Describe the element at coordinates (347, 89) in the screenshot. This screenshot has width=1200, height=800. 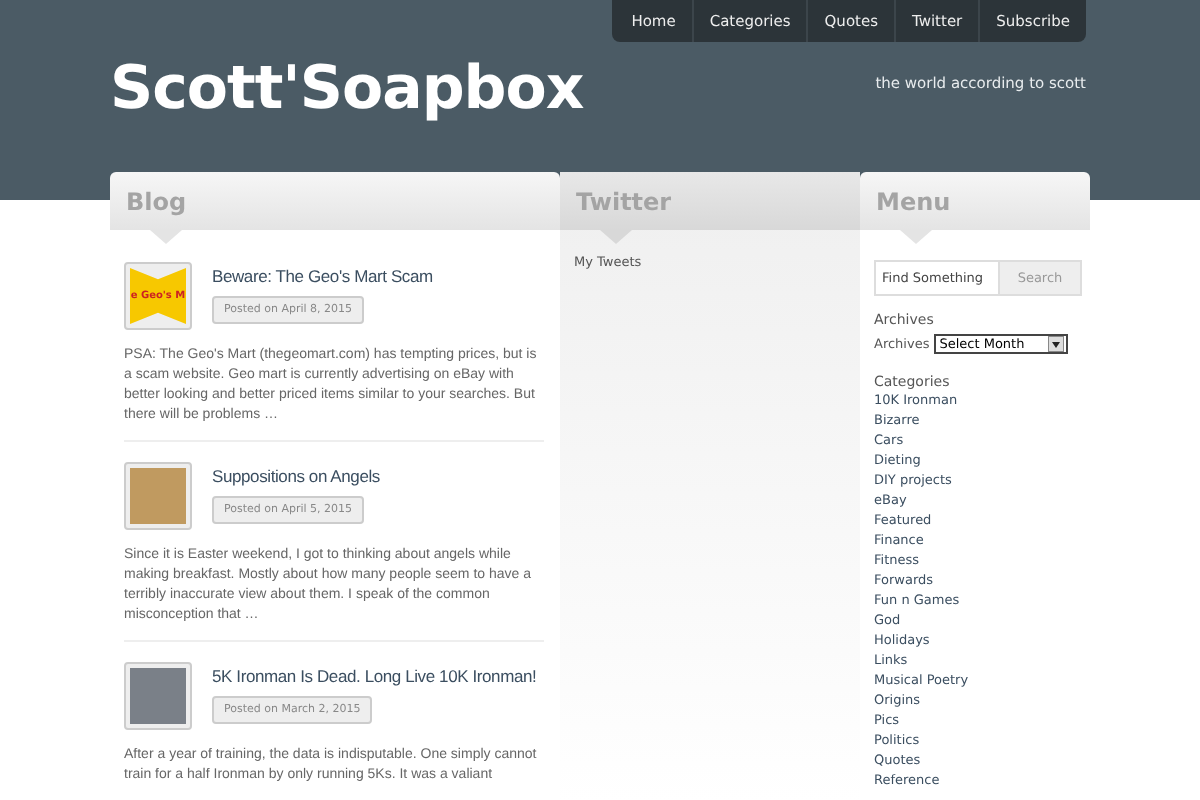
I see `site-title: Scott'Soapbox` at that location.